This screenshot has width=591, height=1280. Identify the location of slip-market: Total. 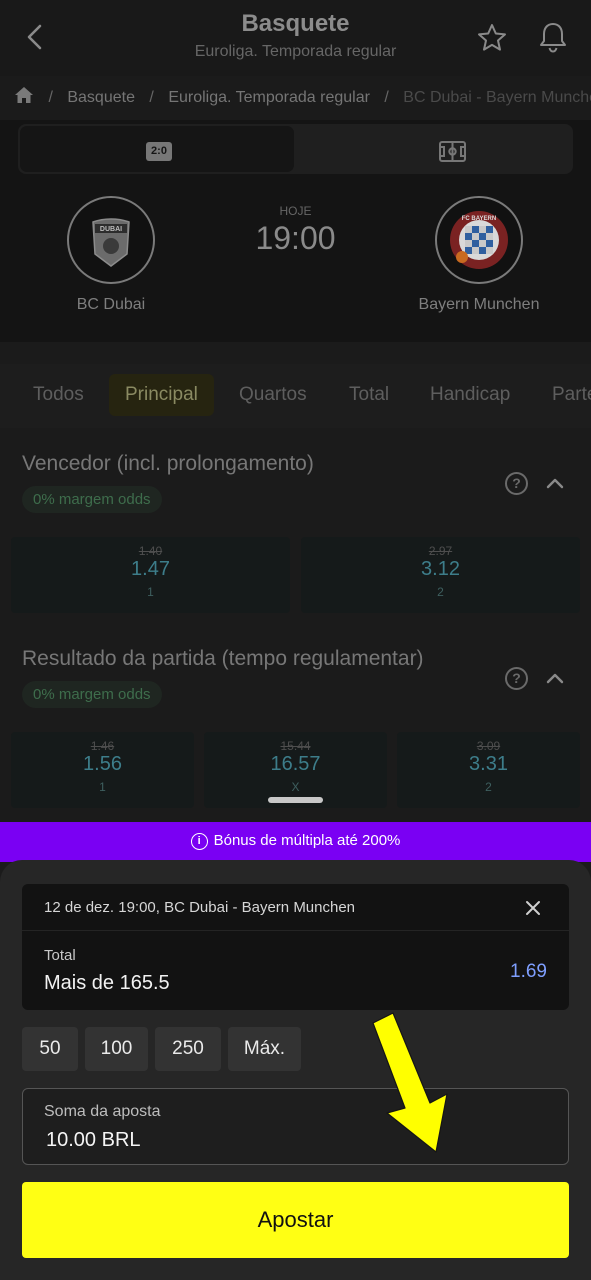
(60, 955).